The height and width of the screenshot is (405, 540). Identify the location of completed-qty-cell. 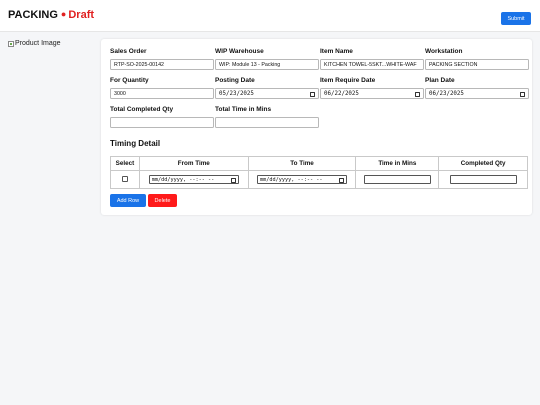
(483, 179).